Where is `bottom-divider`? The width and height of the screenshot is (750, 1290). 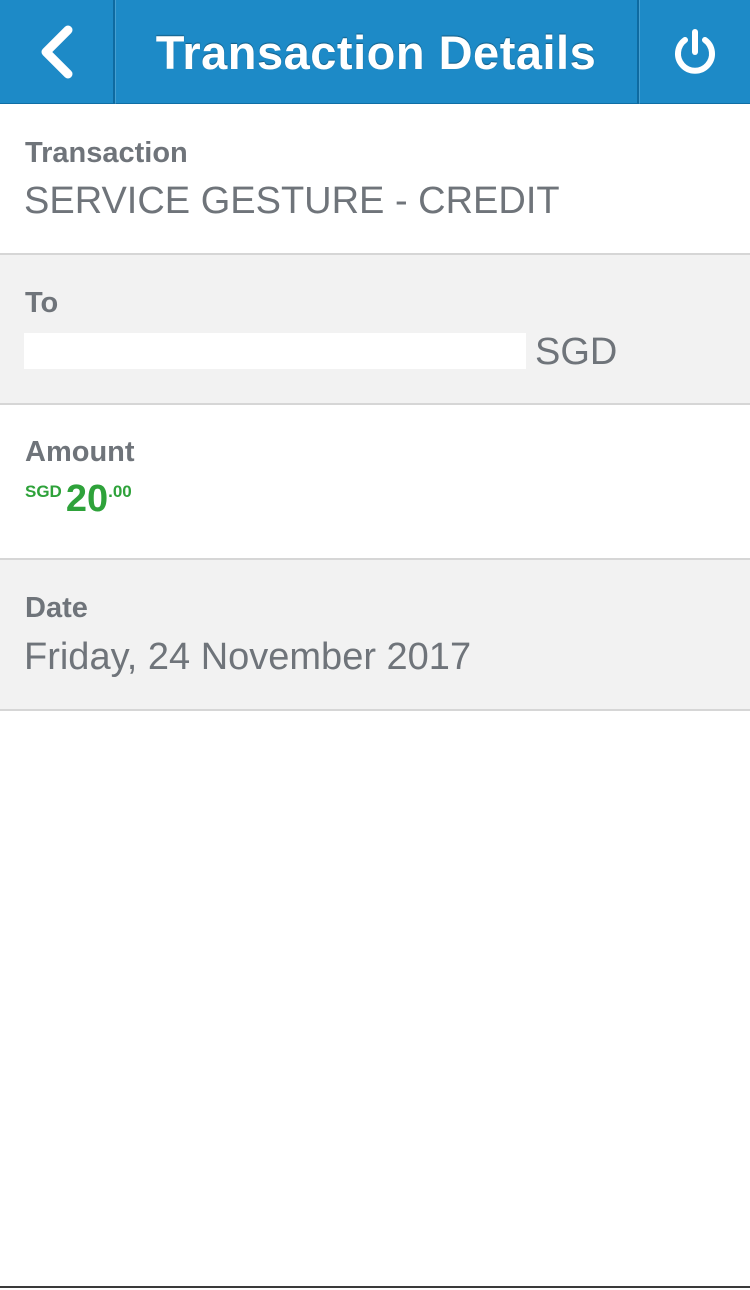 bottom-divider is located at coordinates (375, 1287).